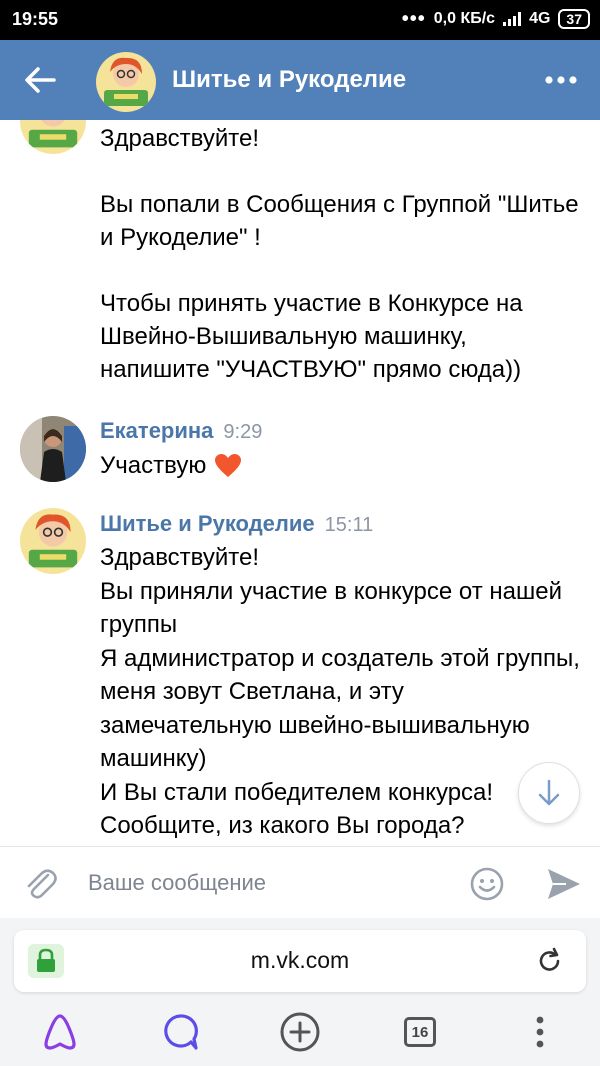 This screenshot has height=1066, width=600. What do you see at coordinates (289, 80) in the screenshot?
I see `chat-title: Шитье и Рукоделие` at bounding box center [289, 80].